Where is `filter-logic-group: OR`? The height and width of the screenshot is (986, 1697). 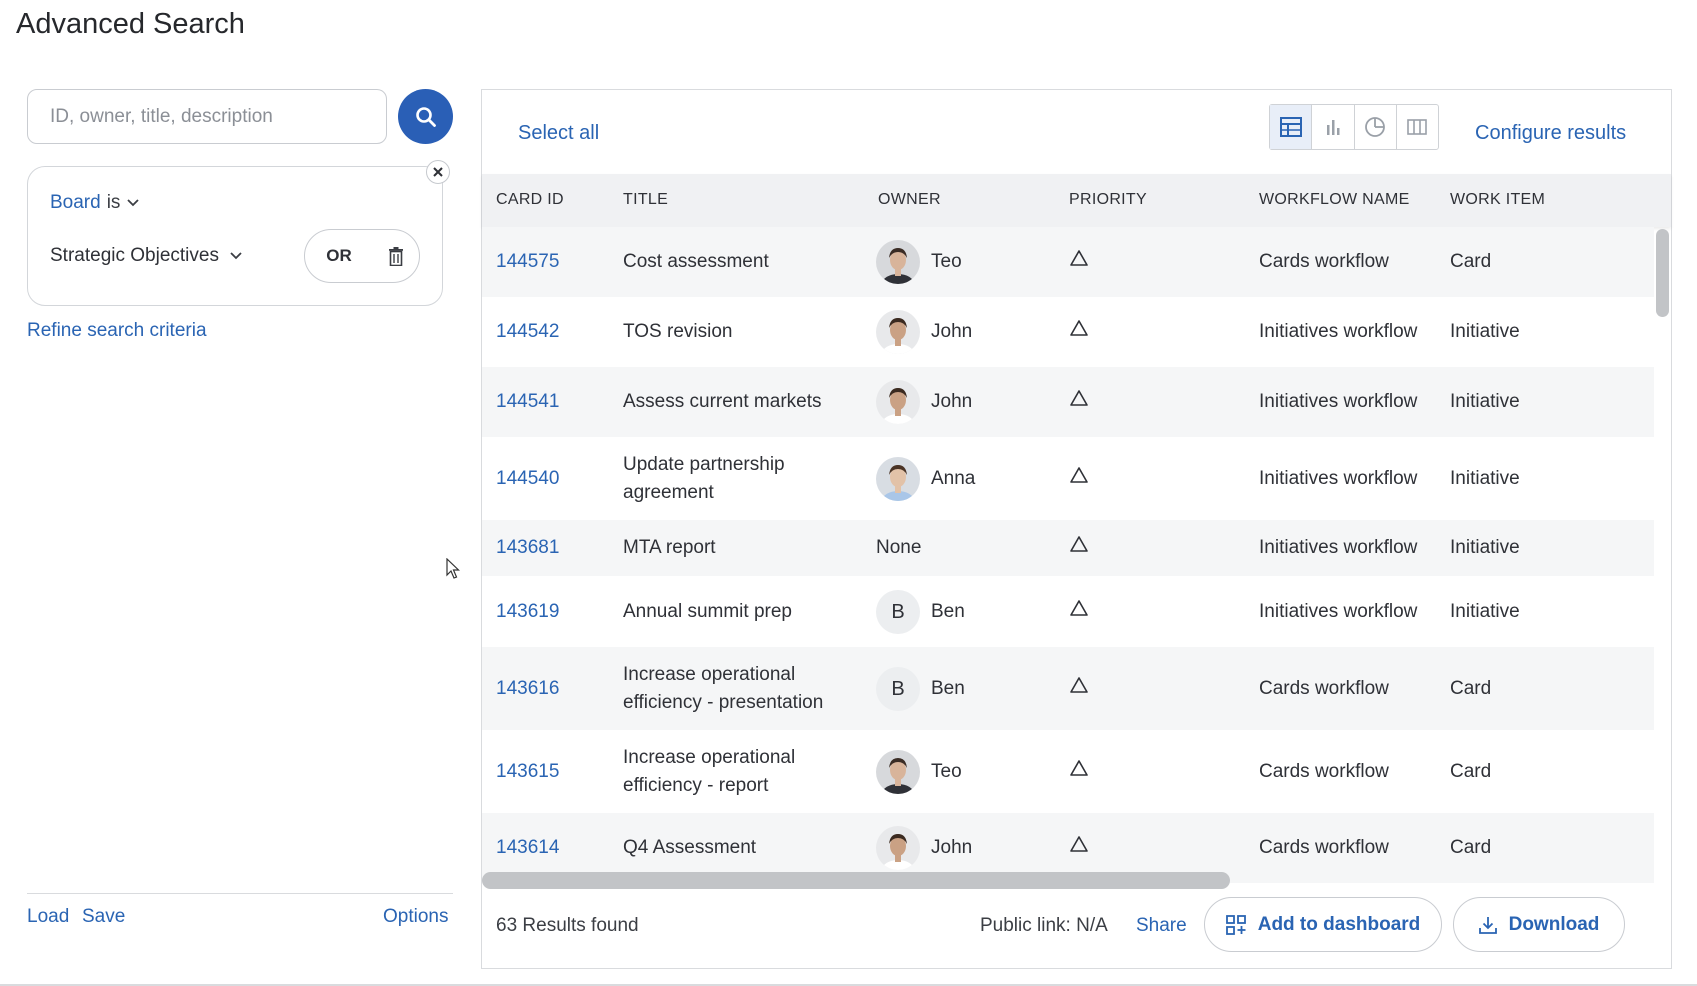
filter-logic-group: OR is located at coordinates (362, 256).